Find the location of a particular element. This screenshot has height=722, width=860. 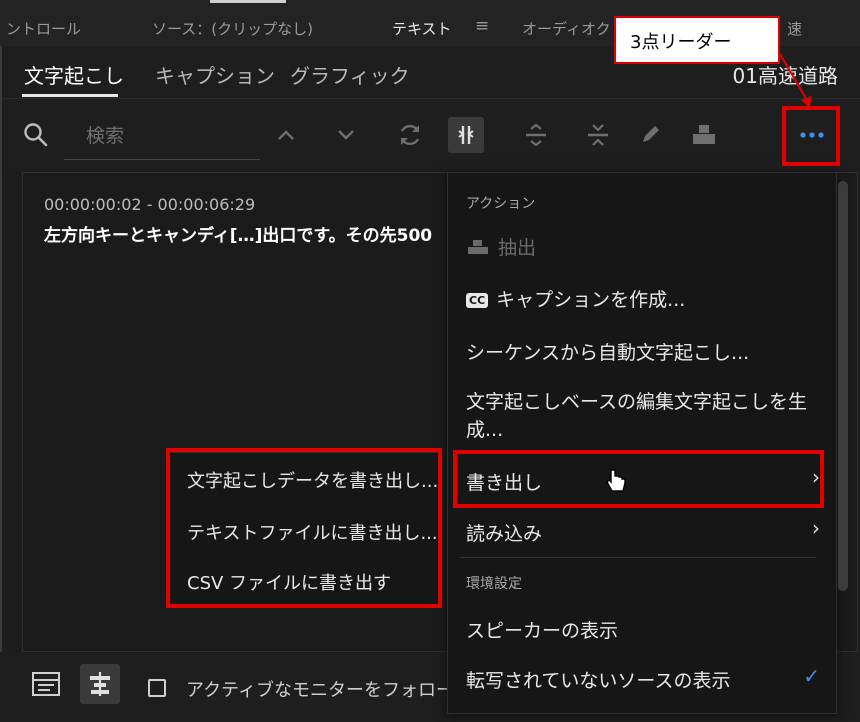

menu-item-extract: 抽出 is located at coordinates (501, 246).